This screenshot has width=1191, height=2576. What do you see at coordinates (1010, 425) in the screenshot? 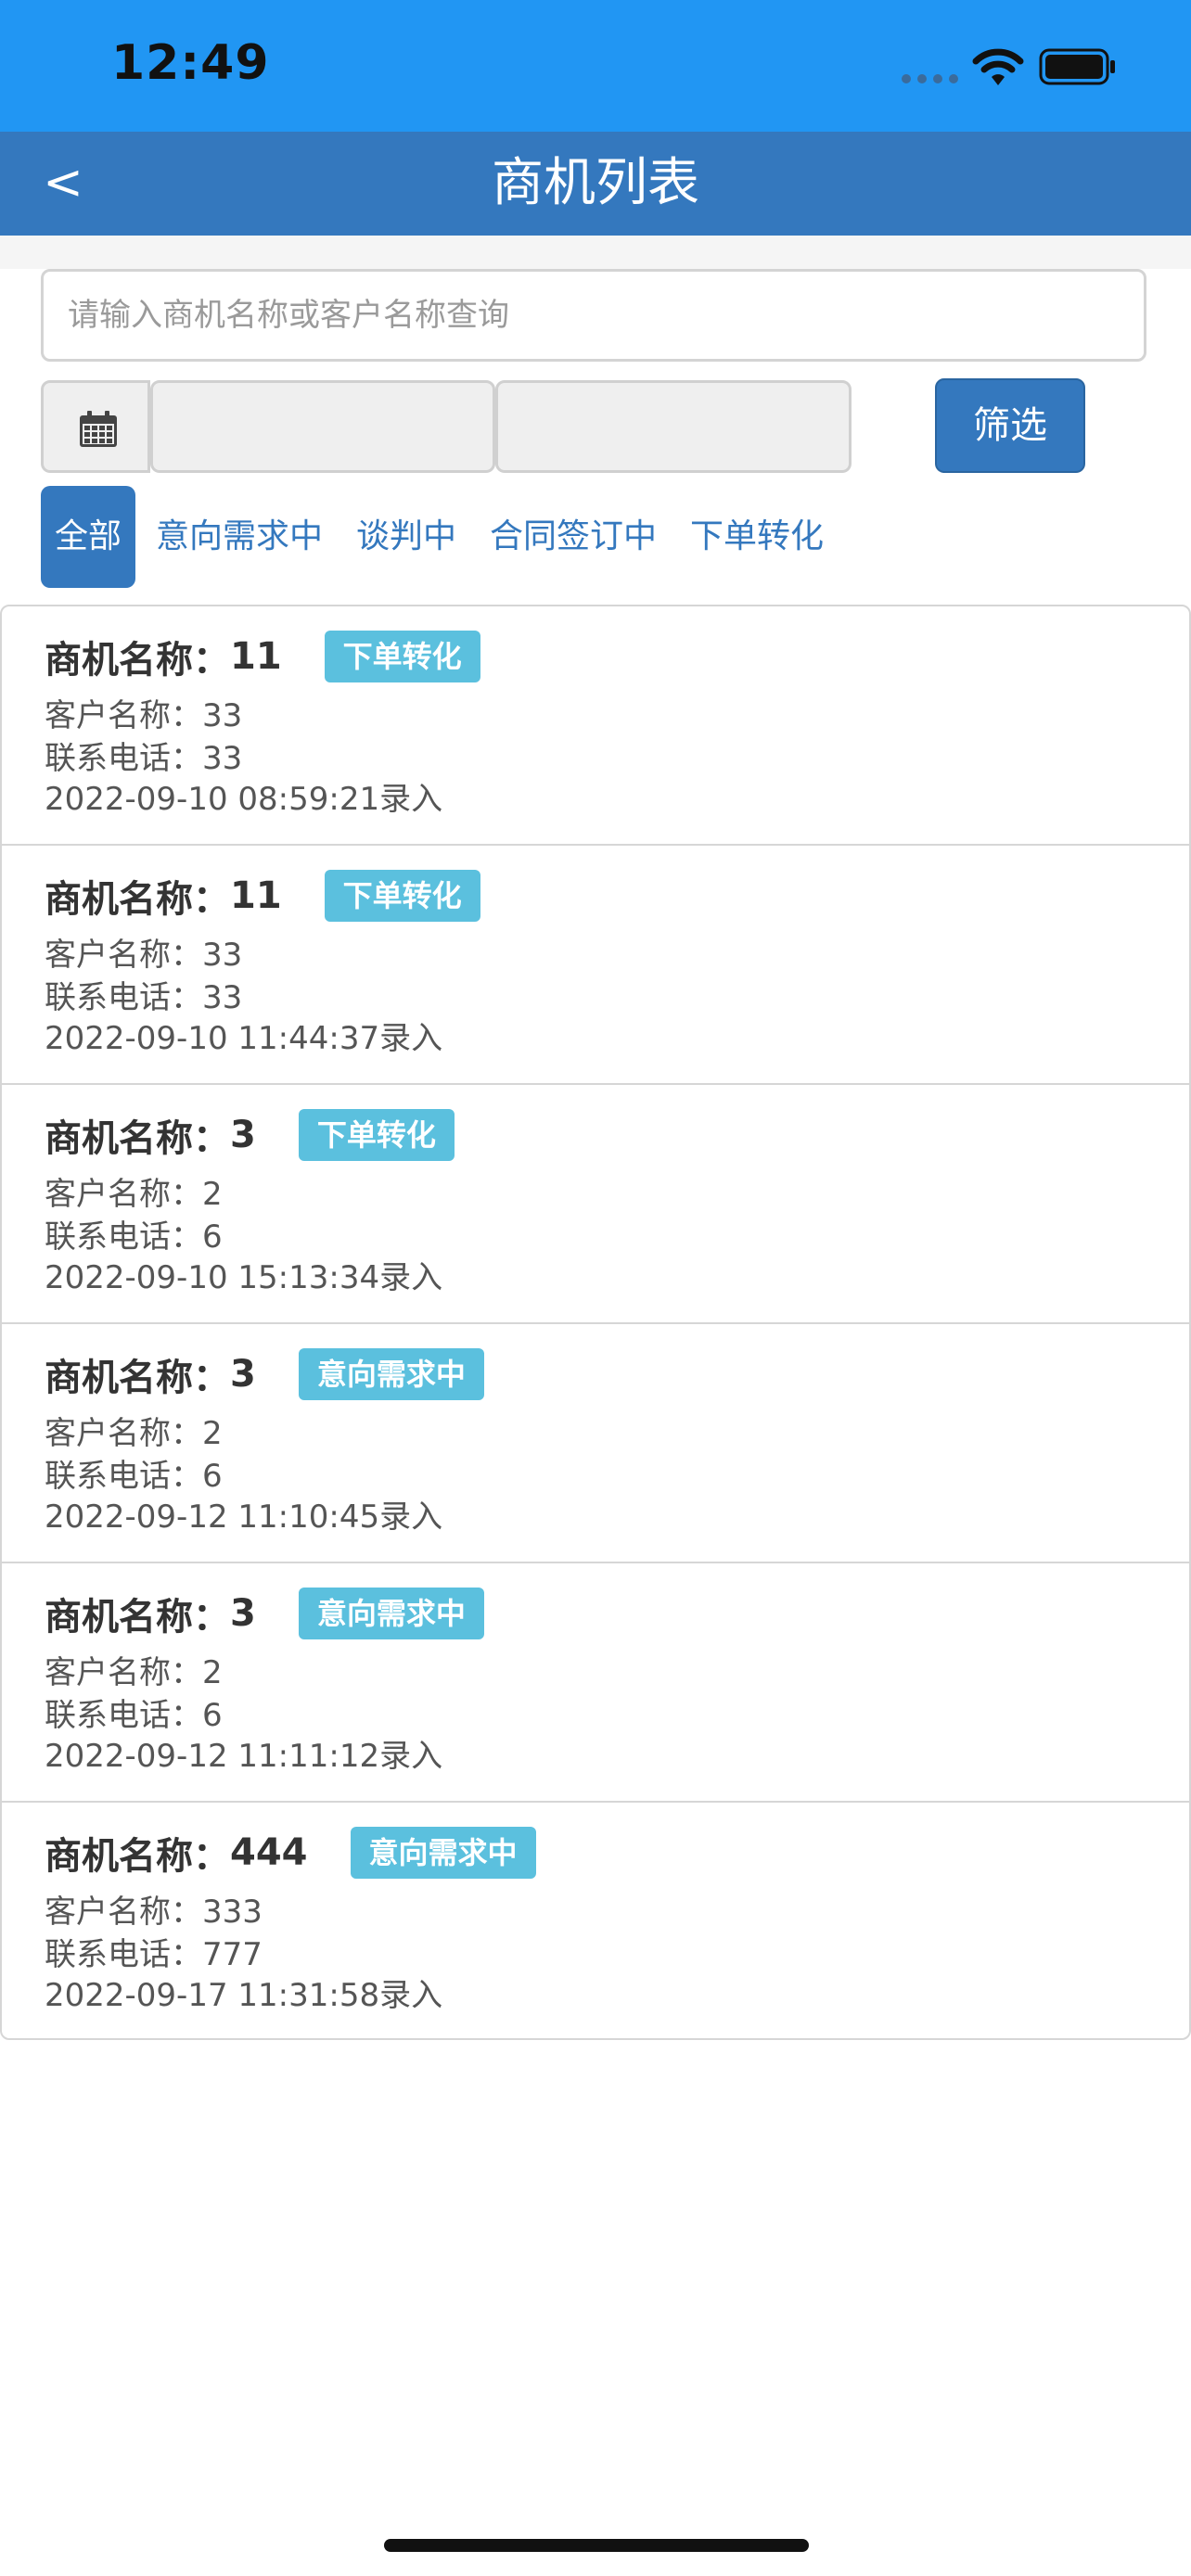
I see `filter-button: 筛选` at bounding box center [1010, 425].